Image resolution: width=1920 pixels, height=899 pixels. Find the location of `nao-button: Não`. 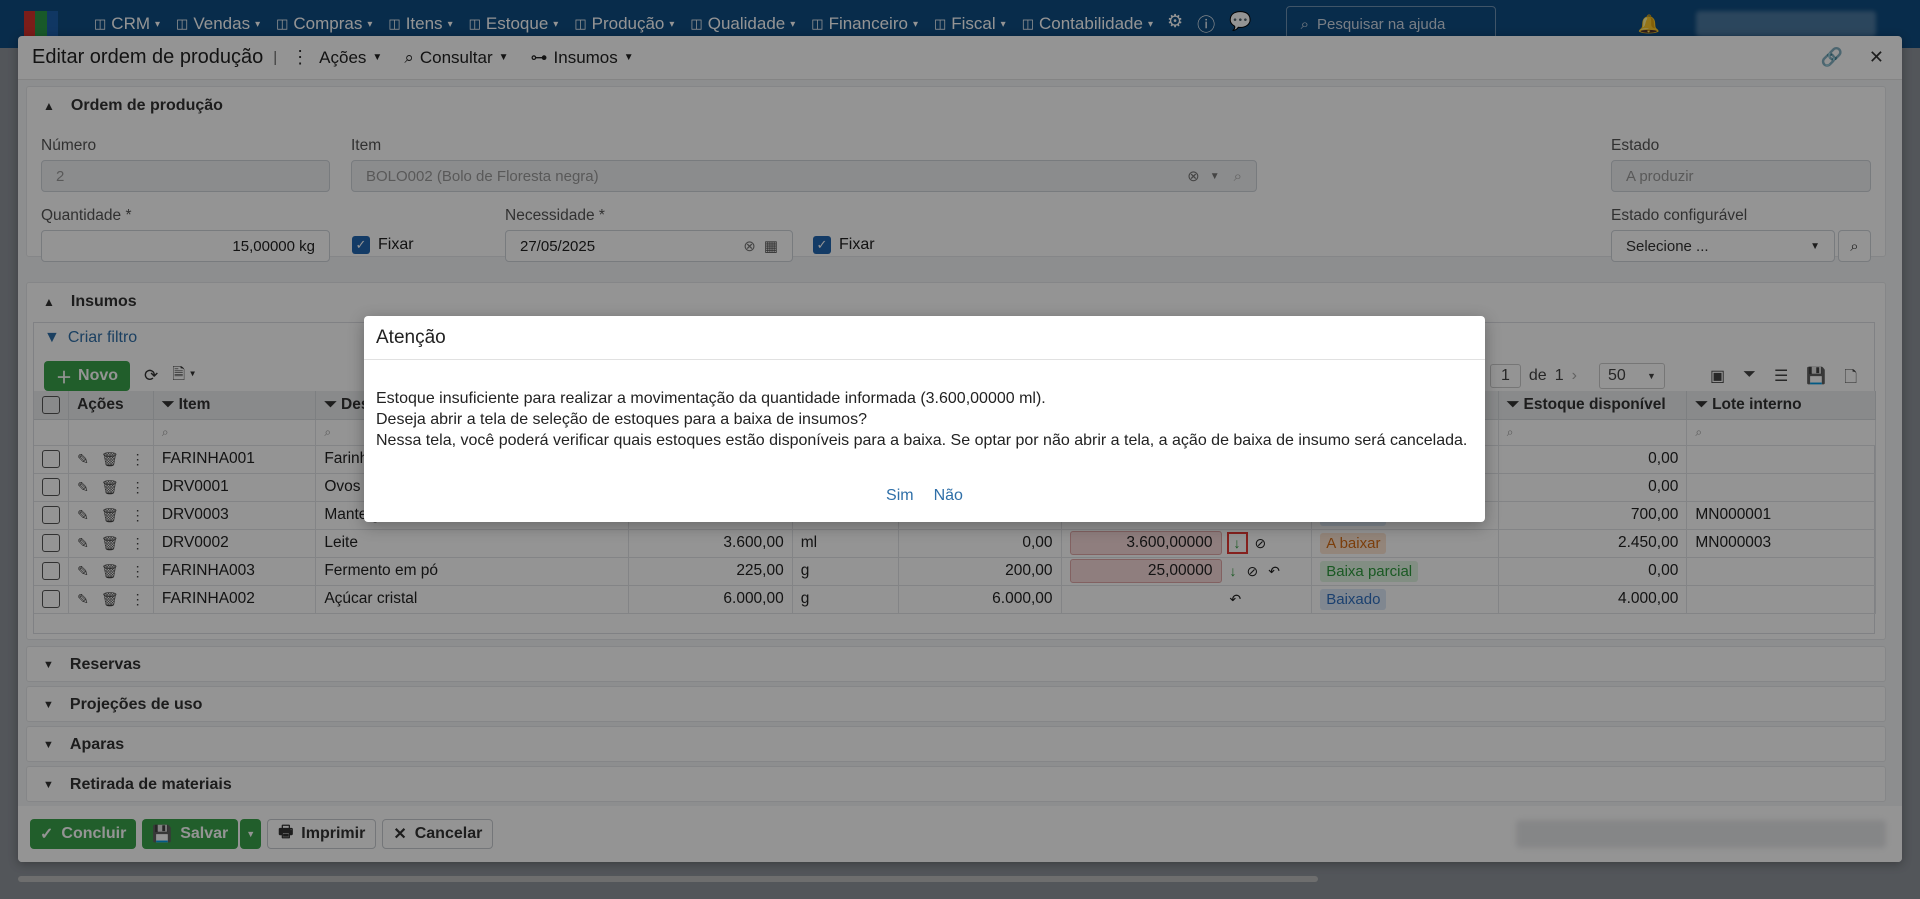

nao-button: Não is located at coordinates (948, 496).